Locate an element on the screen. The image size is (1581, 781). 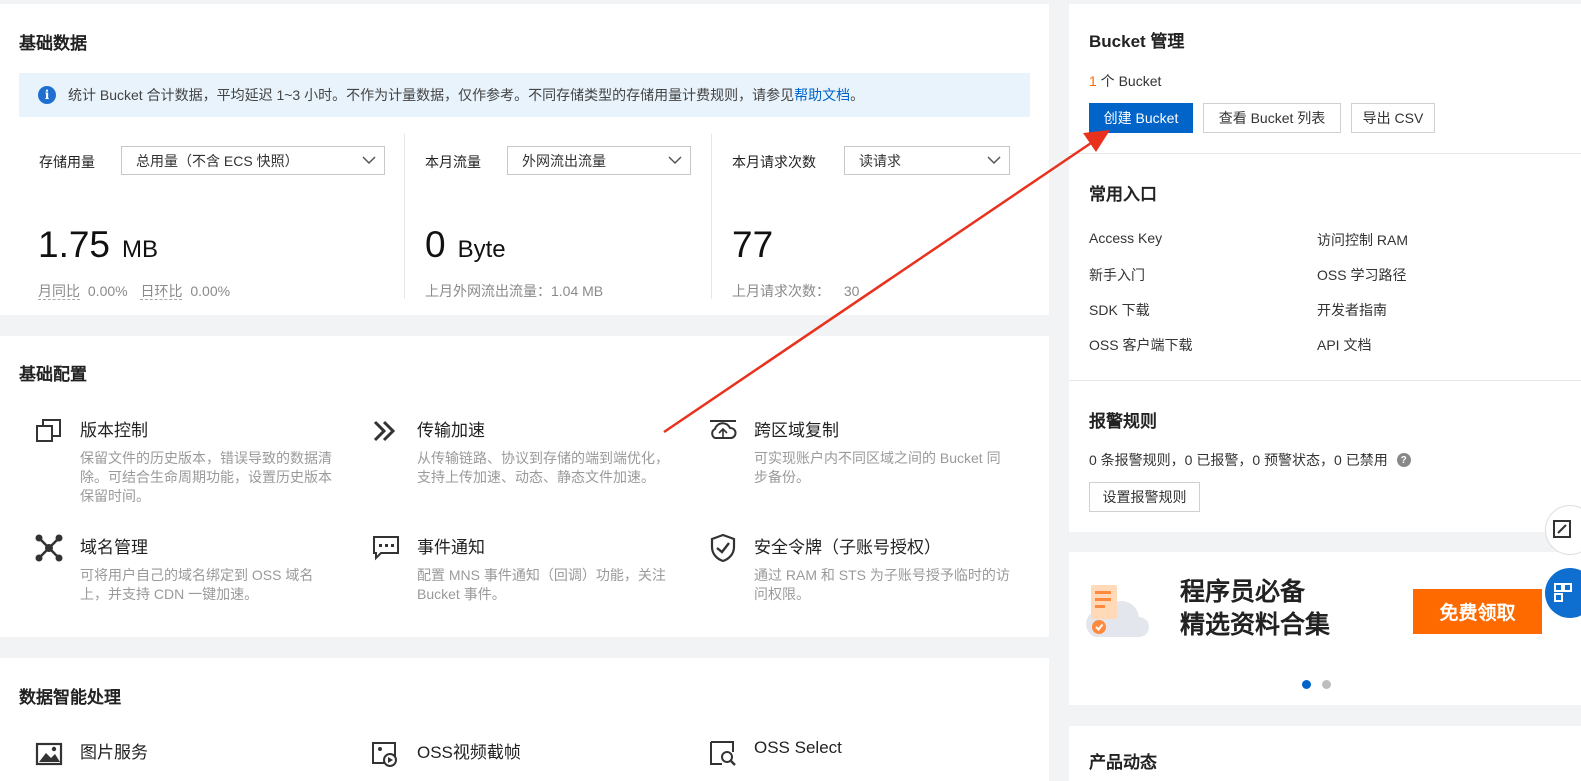
annotation-arrow is located at coordinates (886, 282).